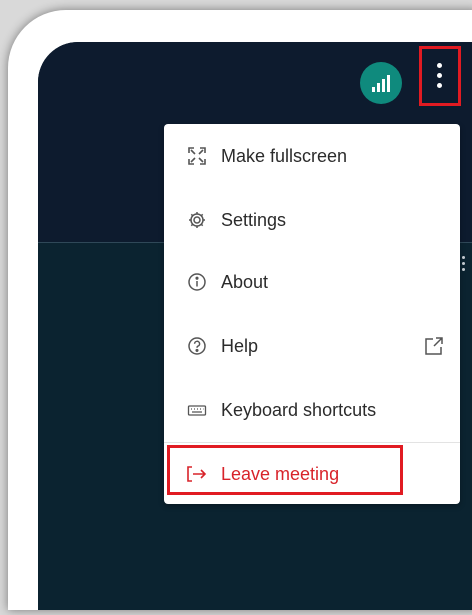  What do you see at coordinates (312, 442) in the screenshot?
I see `menu-divider` at bounding box center [312, 442].